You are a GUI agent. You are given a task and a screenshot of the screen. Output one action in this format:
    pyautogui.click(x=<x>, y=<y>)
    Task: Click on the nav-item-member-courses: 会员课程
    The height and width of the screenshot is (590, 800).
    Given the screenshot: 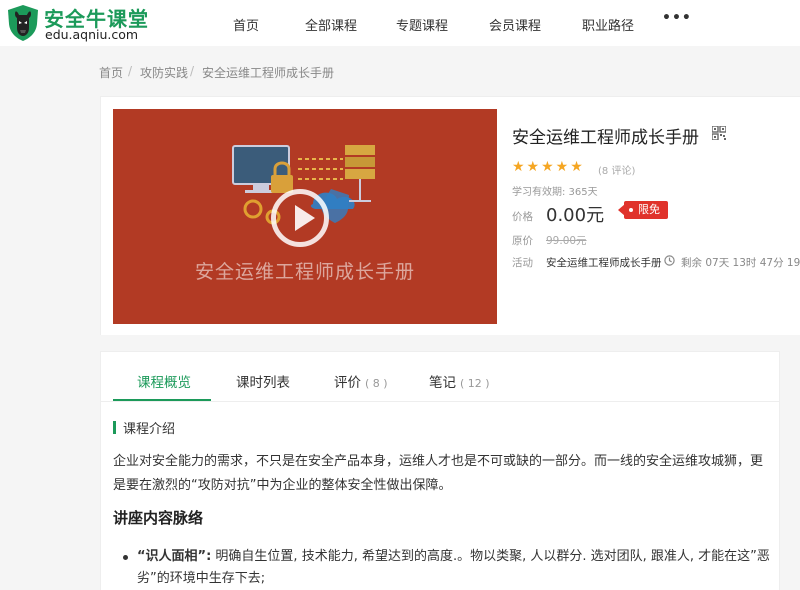 What is the action you would take?
    pyautogui.click(x=515, y=24)
    